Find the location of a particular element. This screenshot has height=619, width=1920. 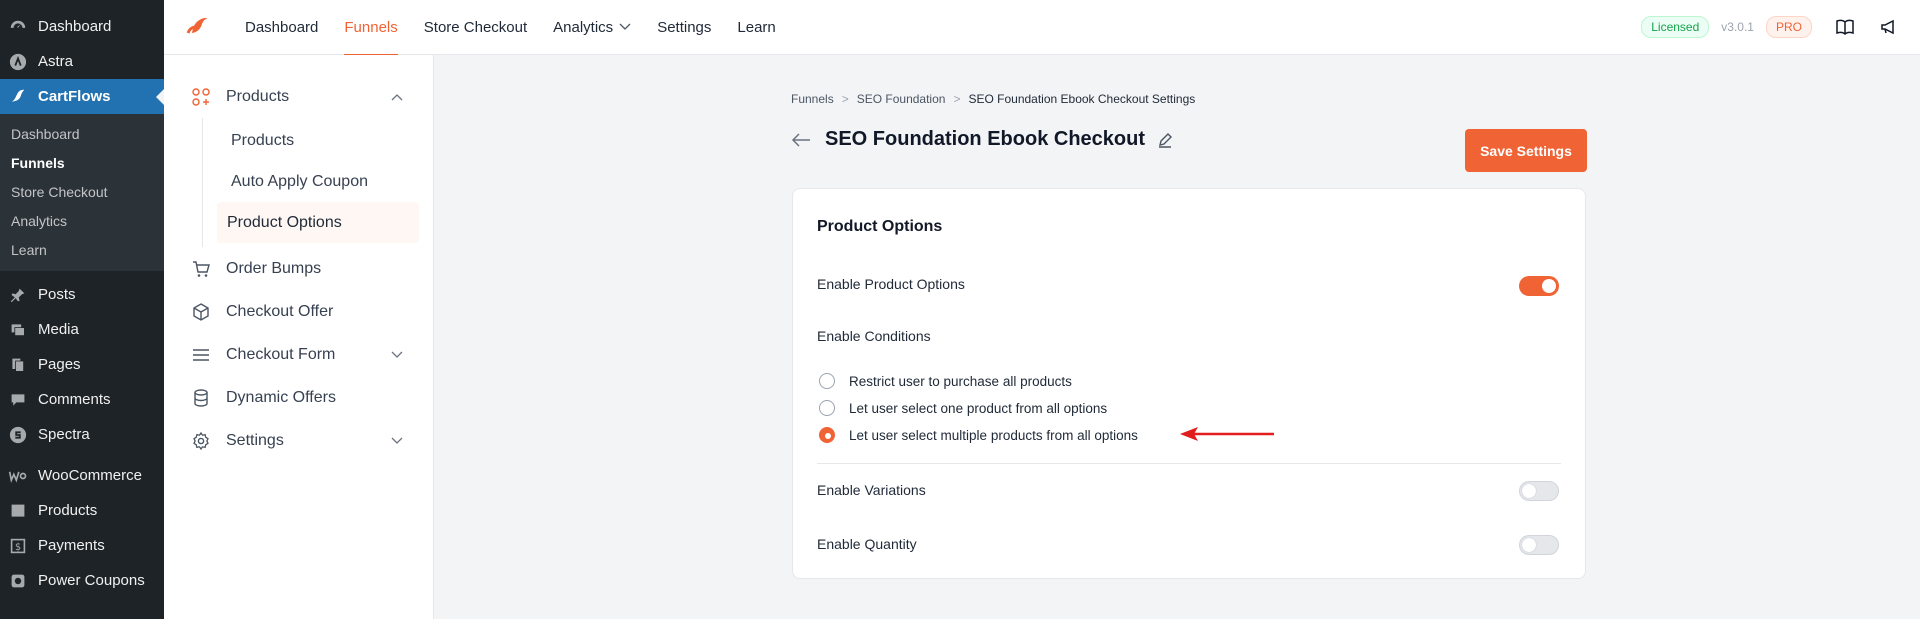

enable-variations-label: Enable Variations is located at coordinates (871, 490).